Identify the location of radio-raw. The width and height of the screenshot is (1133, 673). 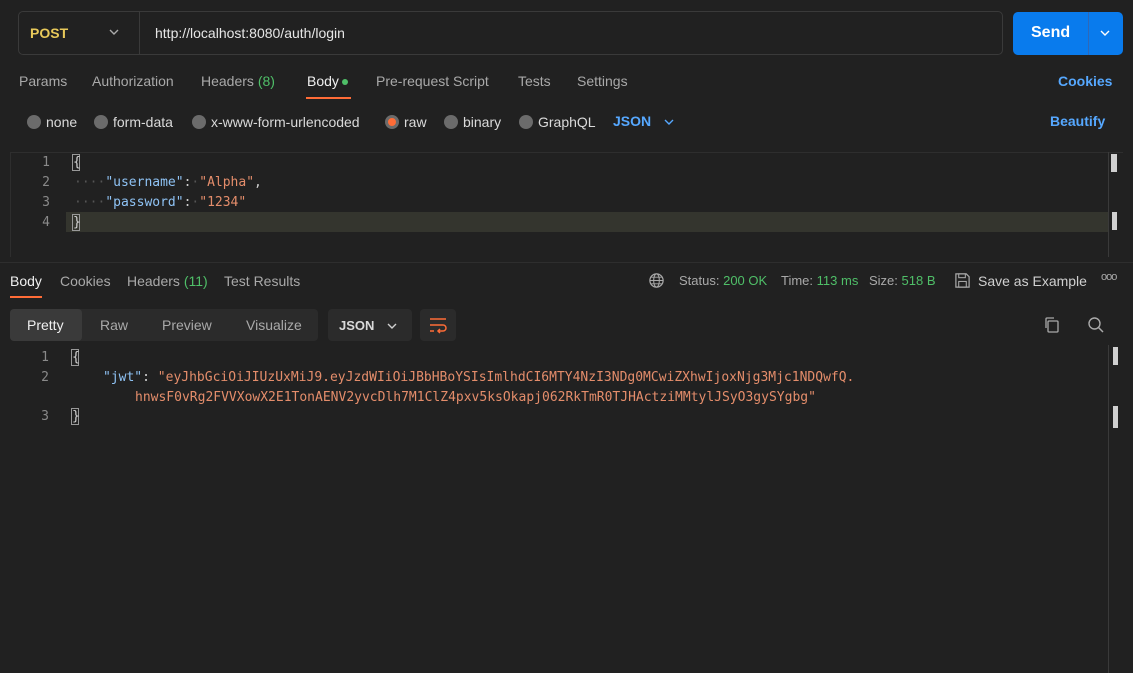
(392, 122).